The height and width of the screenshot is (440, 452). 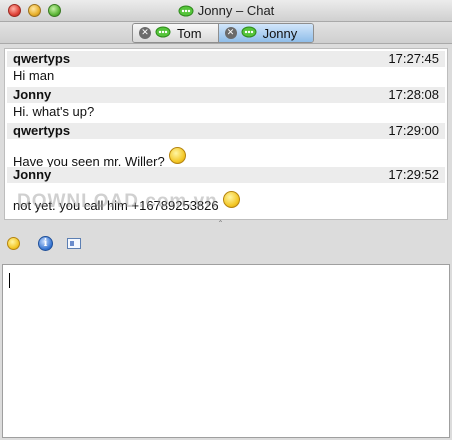 What do you see at coordinates (175, 33) in the screenshot?
I see `tab-tom: ✕ Tom` at bounding box center [175, 33].